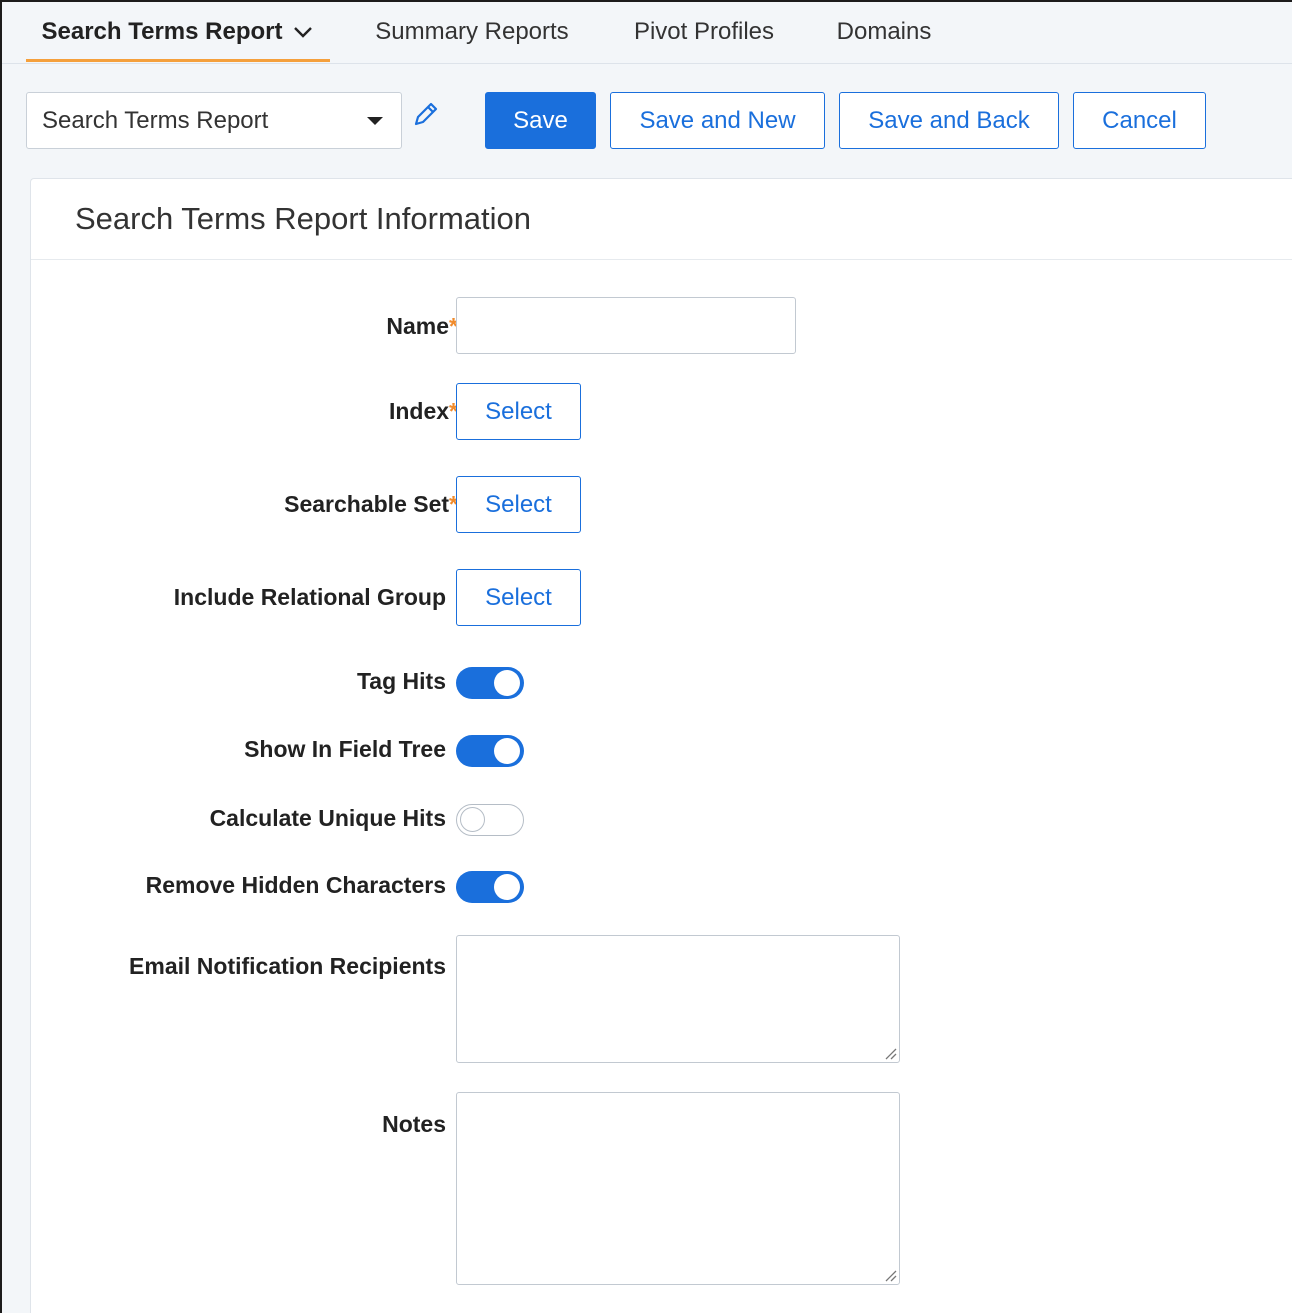 The height and width of the screenshot is (1313, 1292). I want to click on tab-label: Summary Reports, so click(472, 31).